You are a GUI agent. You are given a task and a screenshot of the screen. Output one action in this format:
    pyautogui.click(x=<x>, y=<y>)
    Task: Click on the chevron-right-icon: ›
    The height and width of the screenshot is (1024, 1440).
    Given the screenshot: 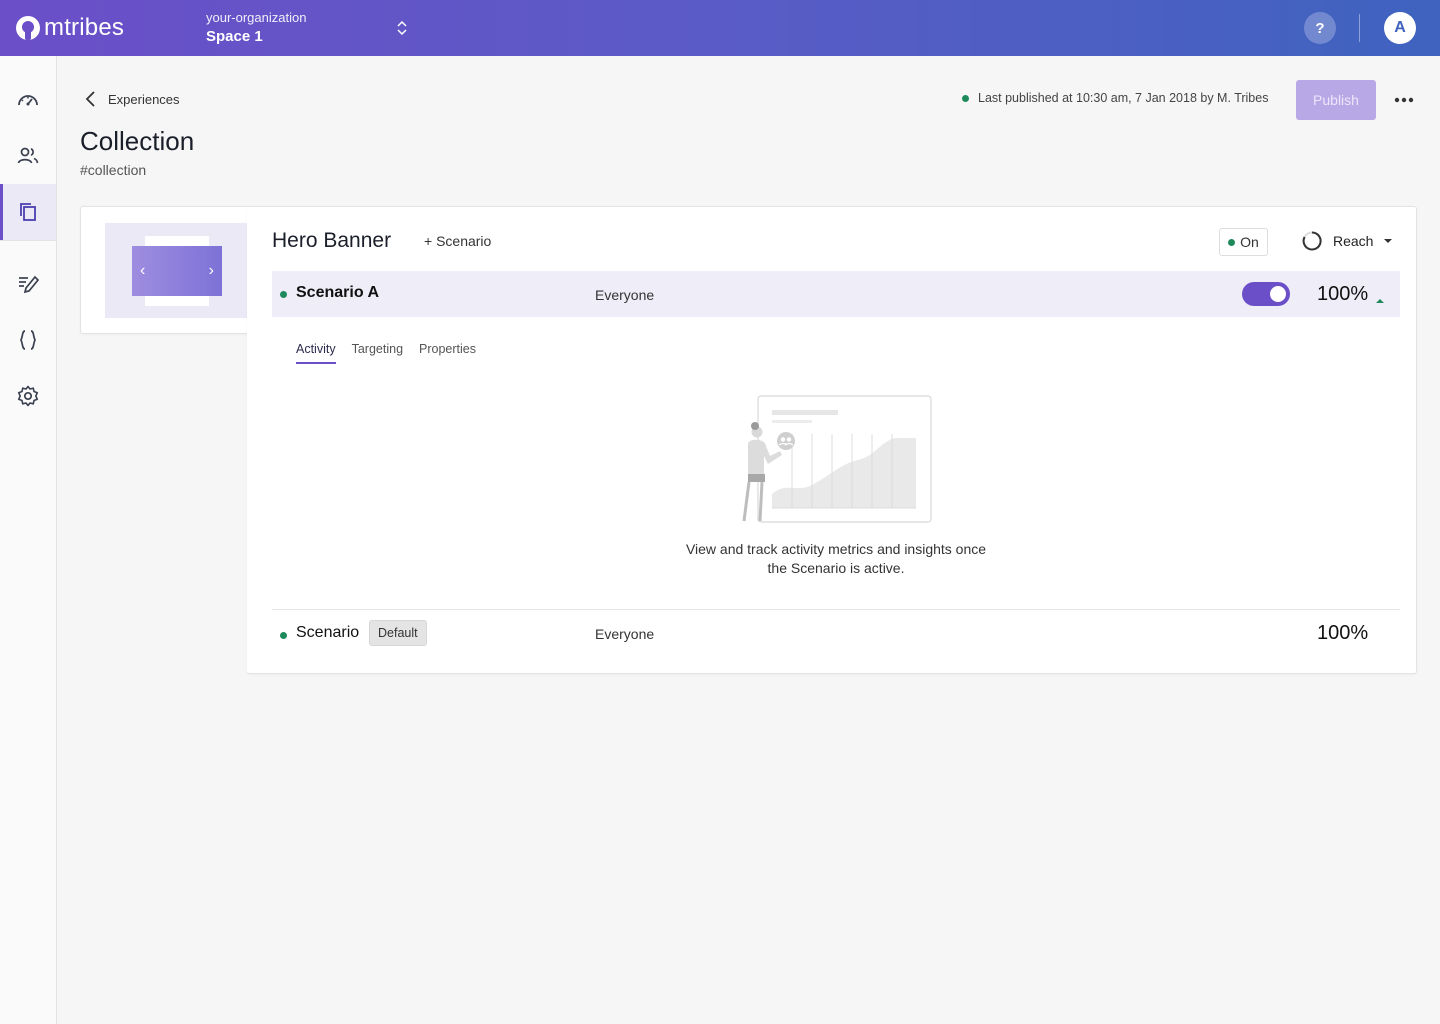 What is the action you would take?
    pyautogui.click(x=211, y=270)
    